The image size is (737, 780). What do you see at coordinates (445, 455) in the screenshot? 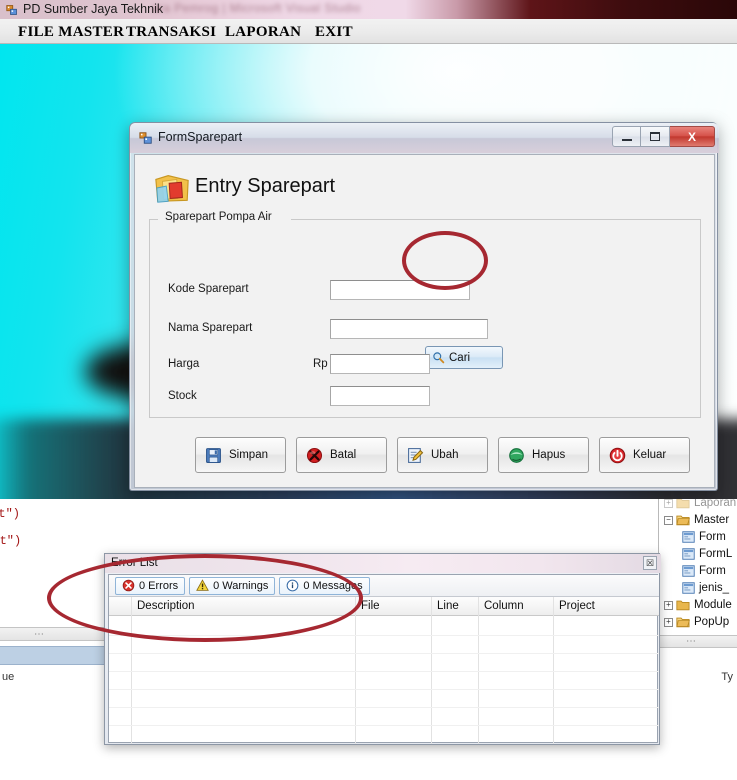
I see `ubah-button-label: Ubah` at bounding box center [445, 455].